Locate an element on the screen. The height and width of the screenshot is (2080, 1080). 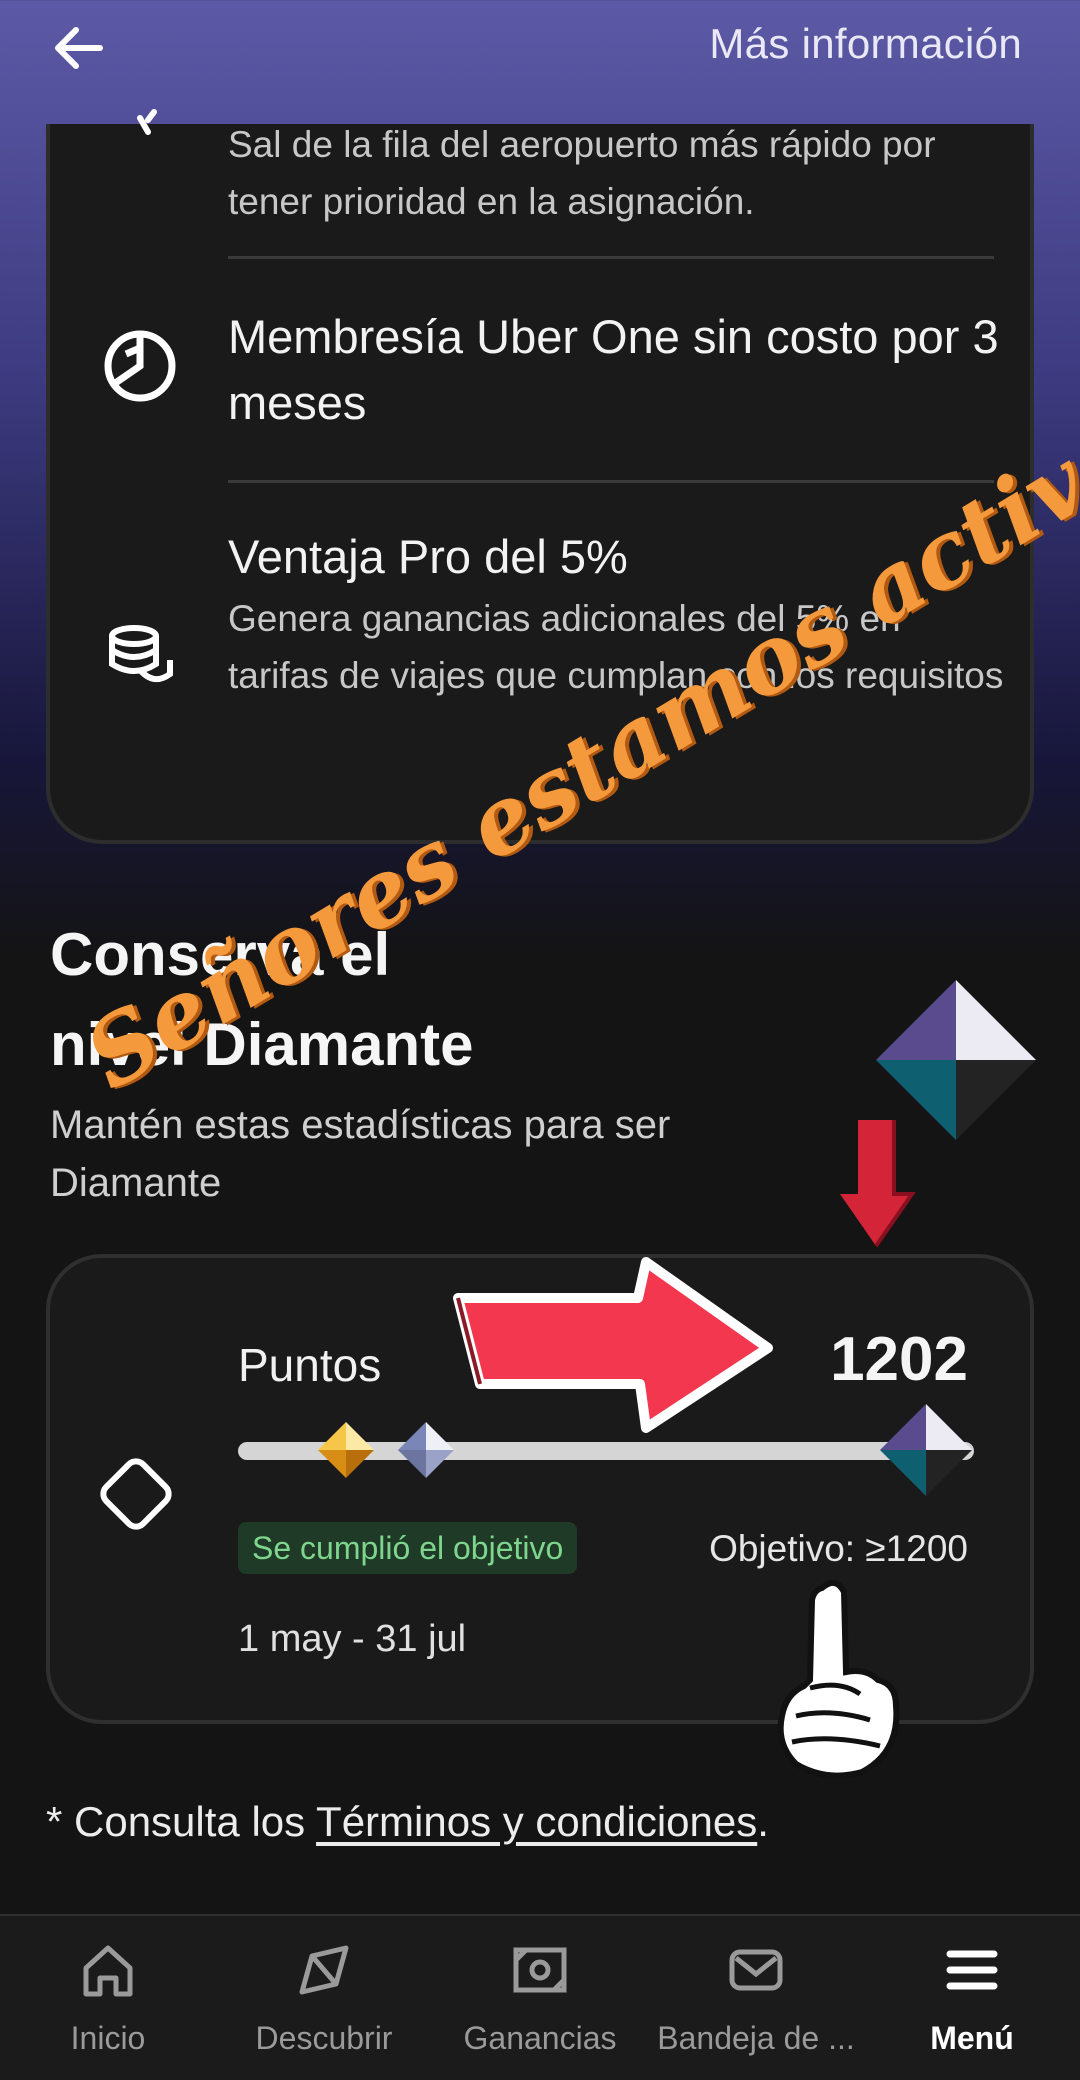
mail-icon is located at coordinates (756, 1970).